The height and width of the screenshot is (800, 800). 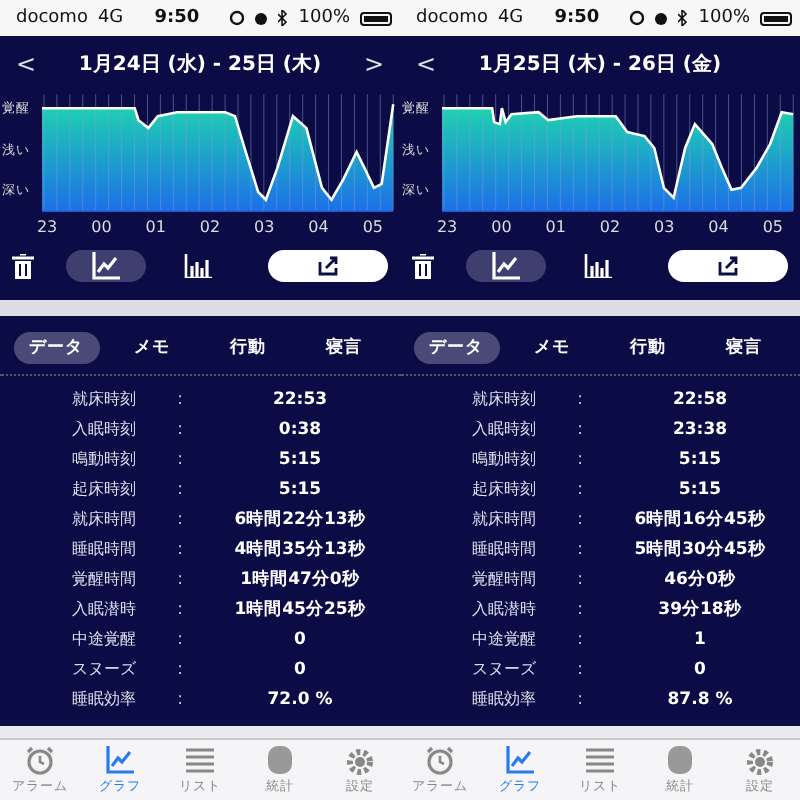 What do you see at coordinates (300, 579) in the screenshot?
I see `row-value: 1時間47分0秒` at bounding box center [300, 579].